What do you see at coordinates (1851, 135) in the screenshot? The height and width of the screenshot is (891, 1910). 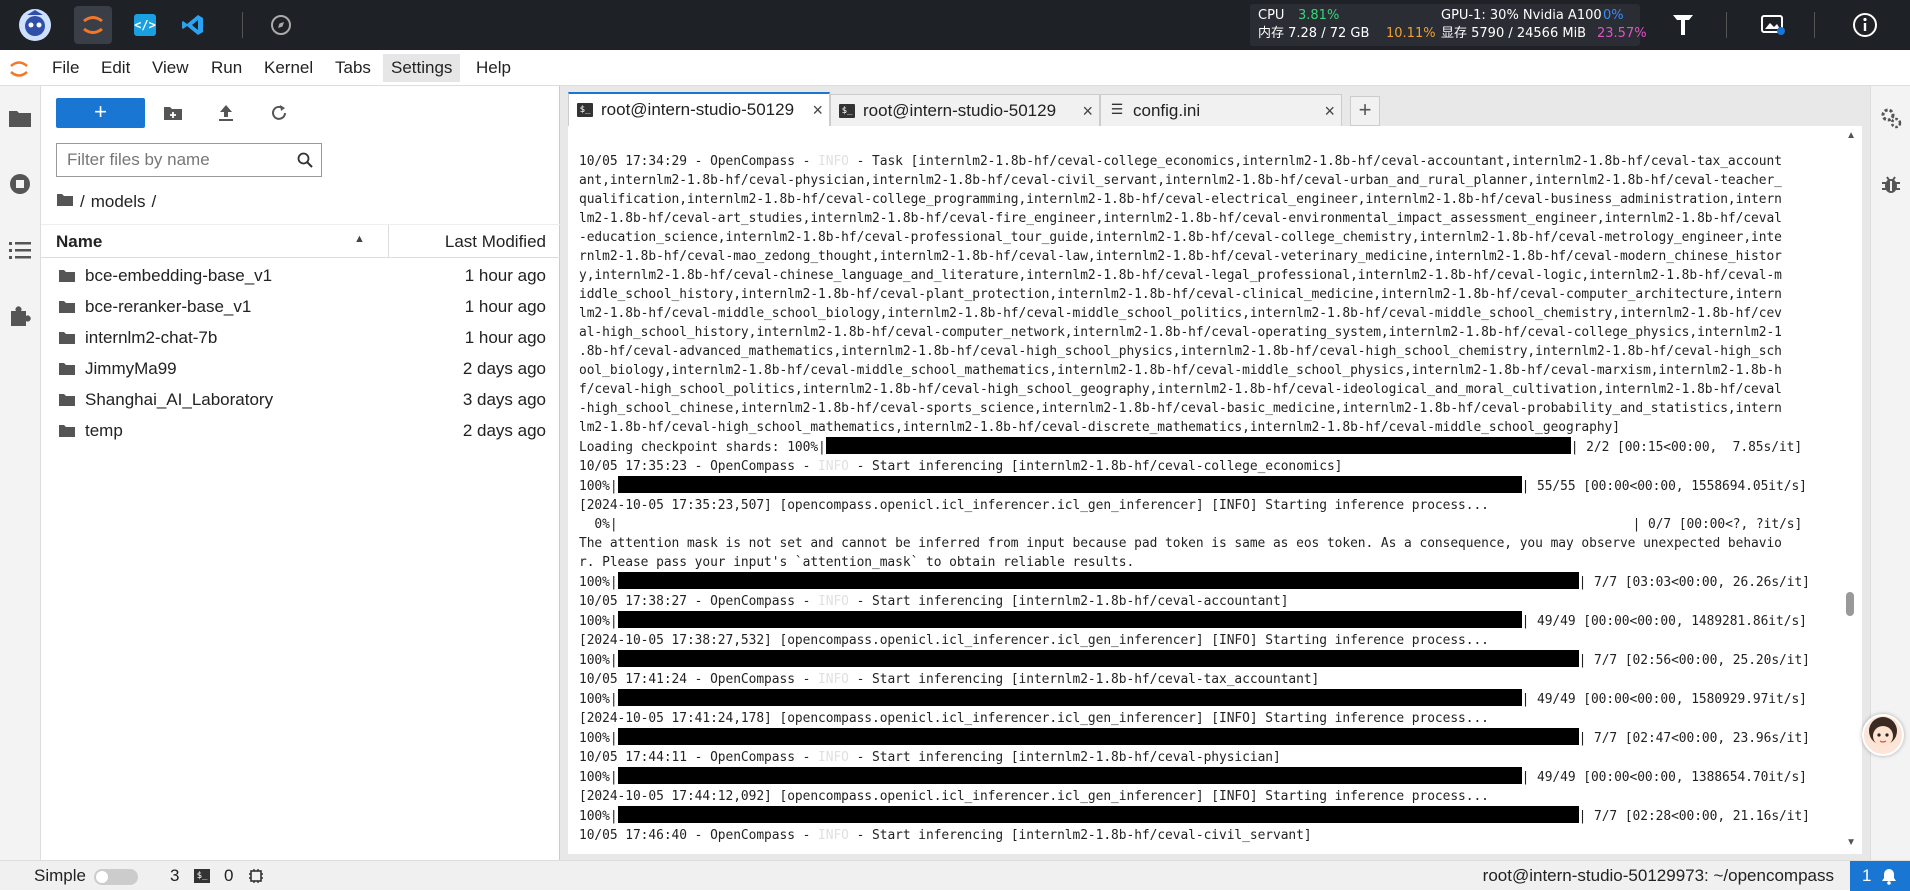 I see `scroll-up-arrow: ▲` at bounding box center [1851, 135].